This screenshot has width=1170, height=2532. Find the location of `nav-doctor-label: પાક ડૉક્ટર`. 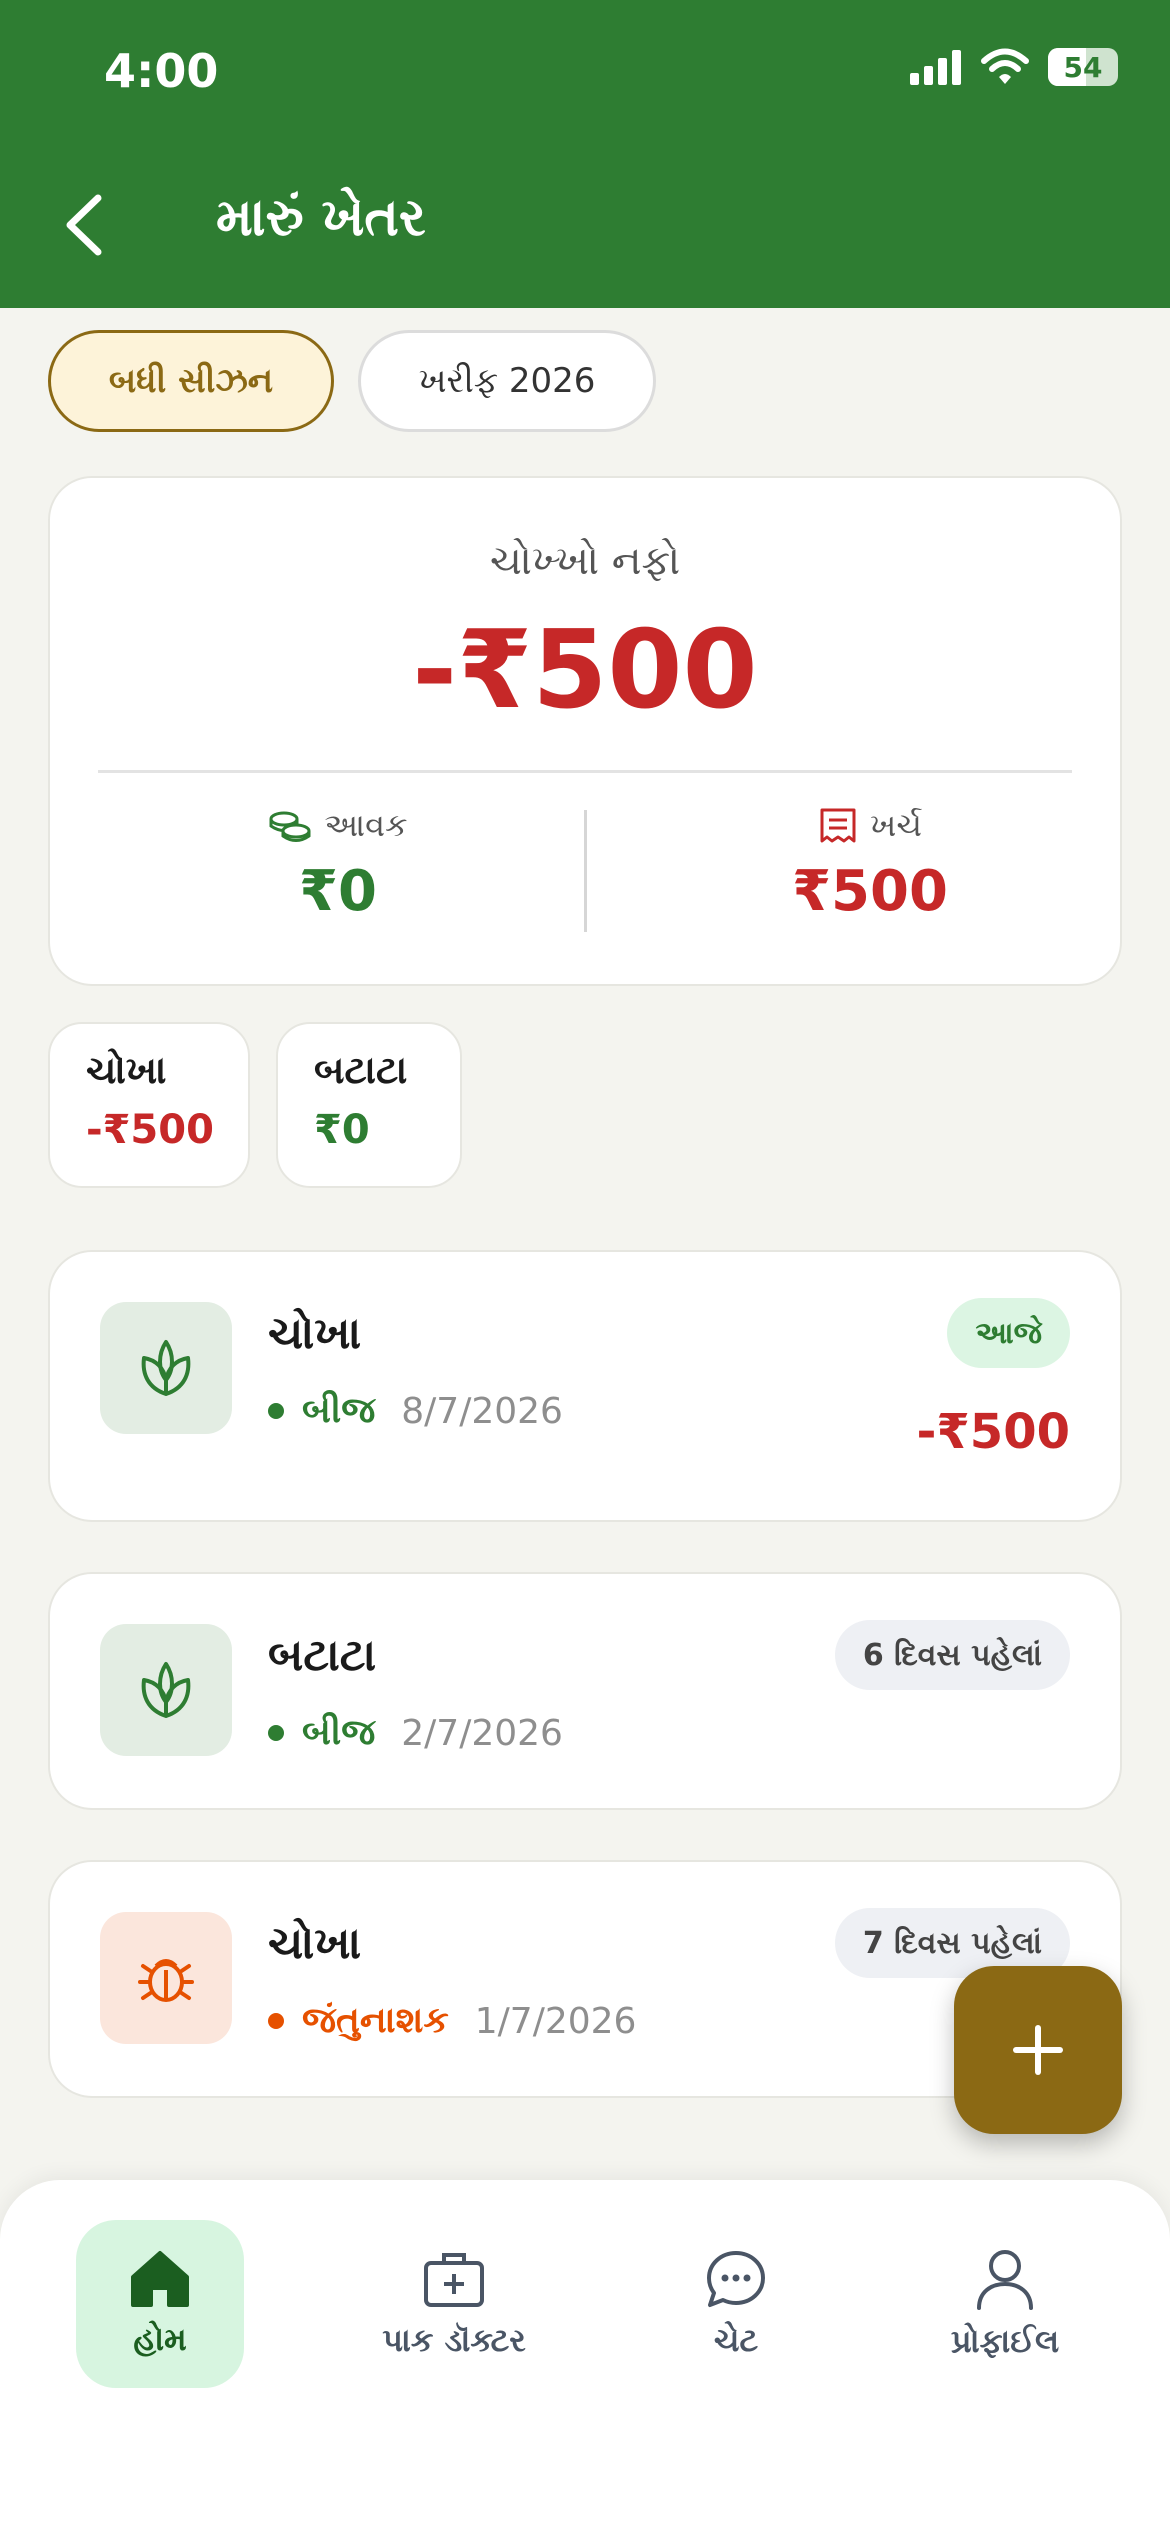

nav-doctor-label: પાક ડૉક્ટર is located at coordinates (454, 2339).